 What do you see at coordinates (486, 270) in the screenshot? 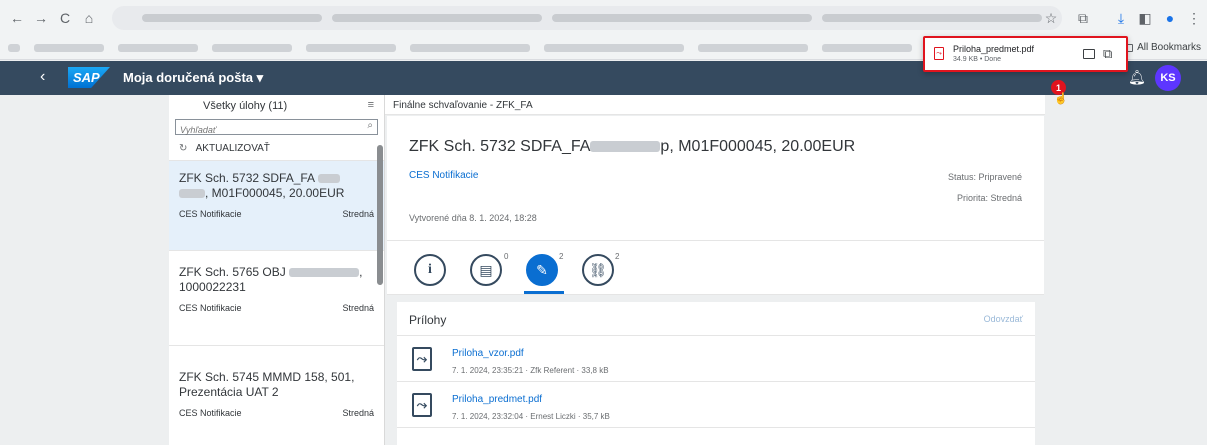
I see `tab-notes-icon: ▤` at bounding box center [486, 270].